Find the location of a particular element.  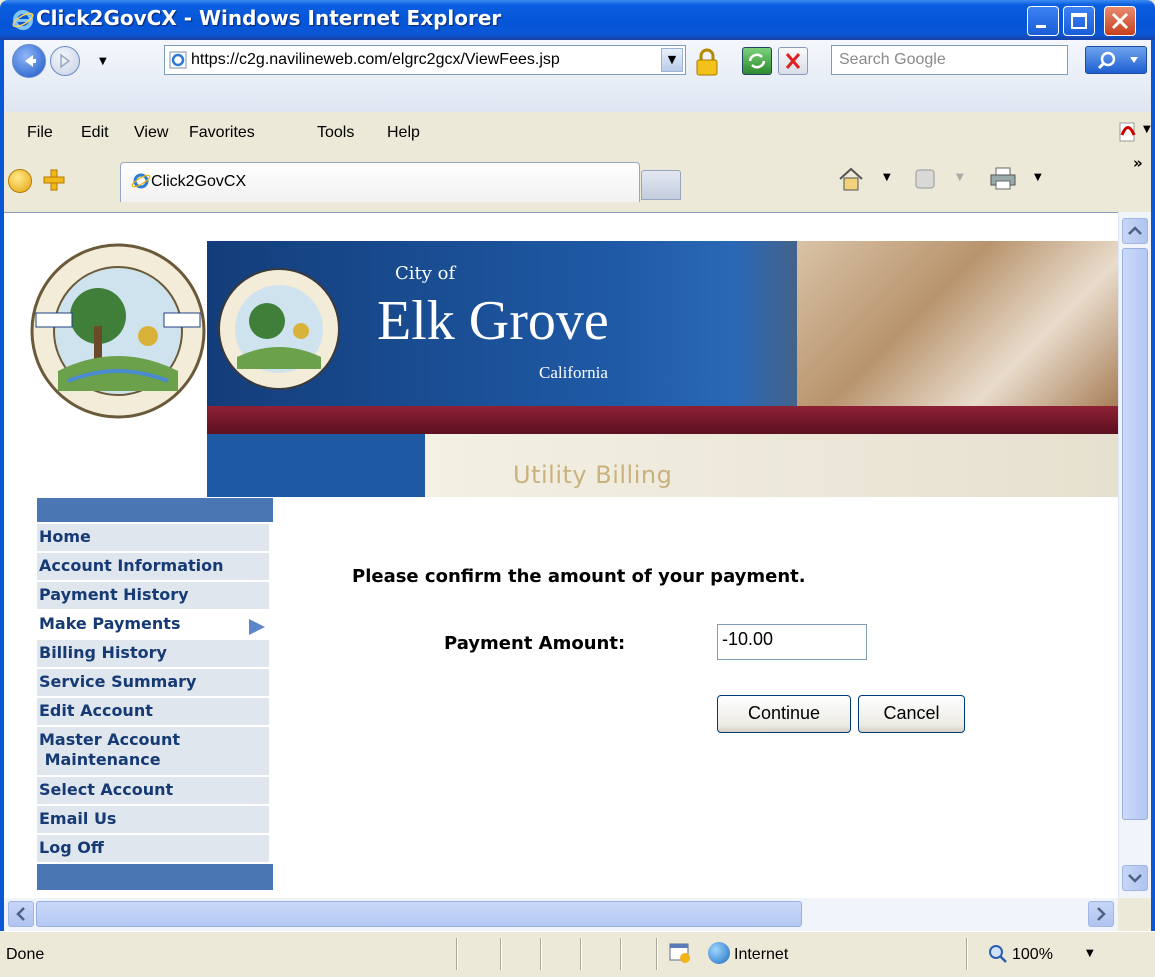

more-tools-chevron-icon: » is located at coordinates (1138, 163).